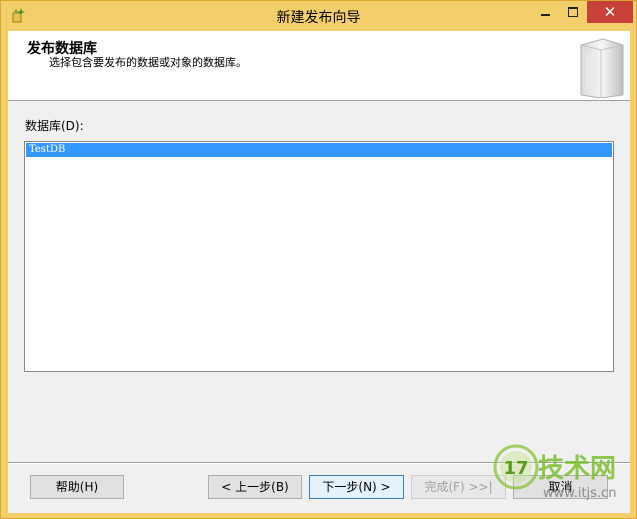 Image resolution: width=637 pixels, height=519 pixels. What do you see at coordinates (356, 487) in the screenshot?
I see `next-button: 下一步(N) >` at bounding box center [356, 487].